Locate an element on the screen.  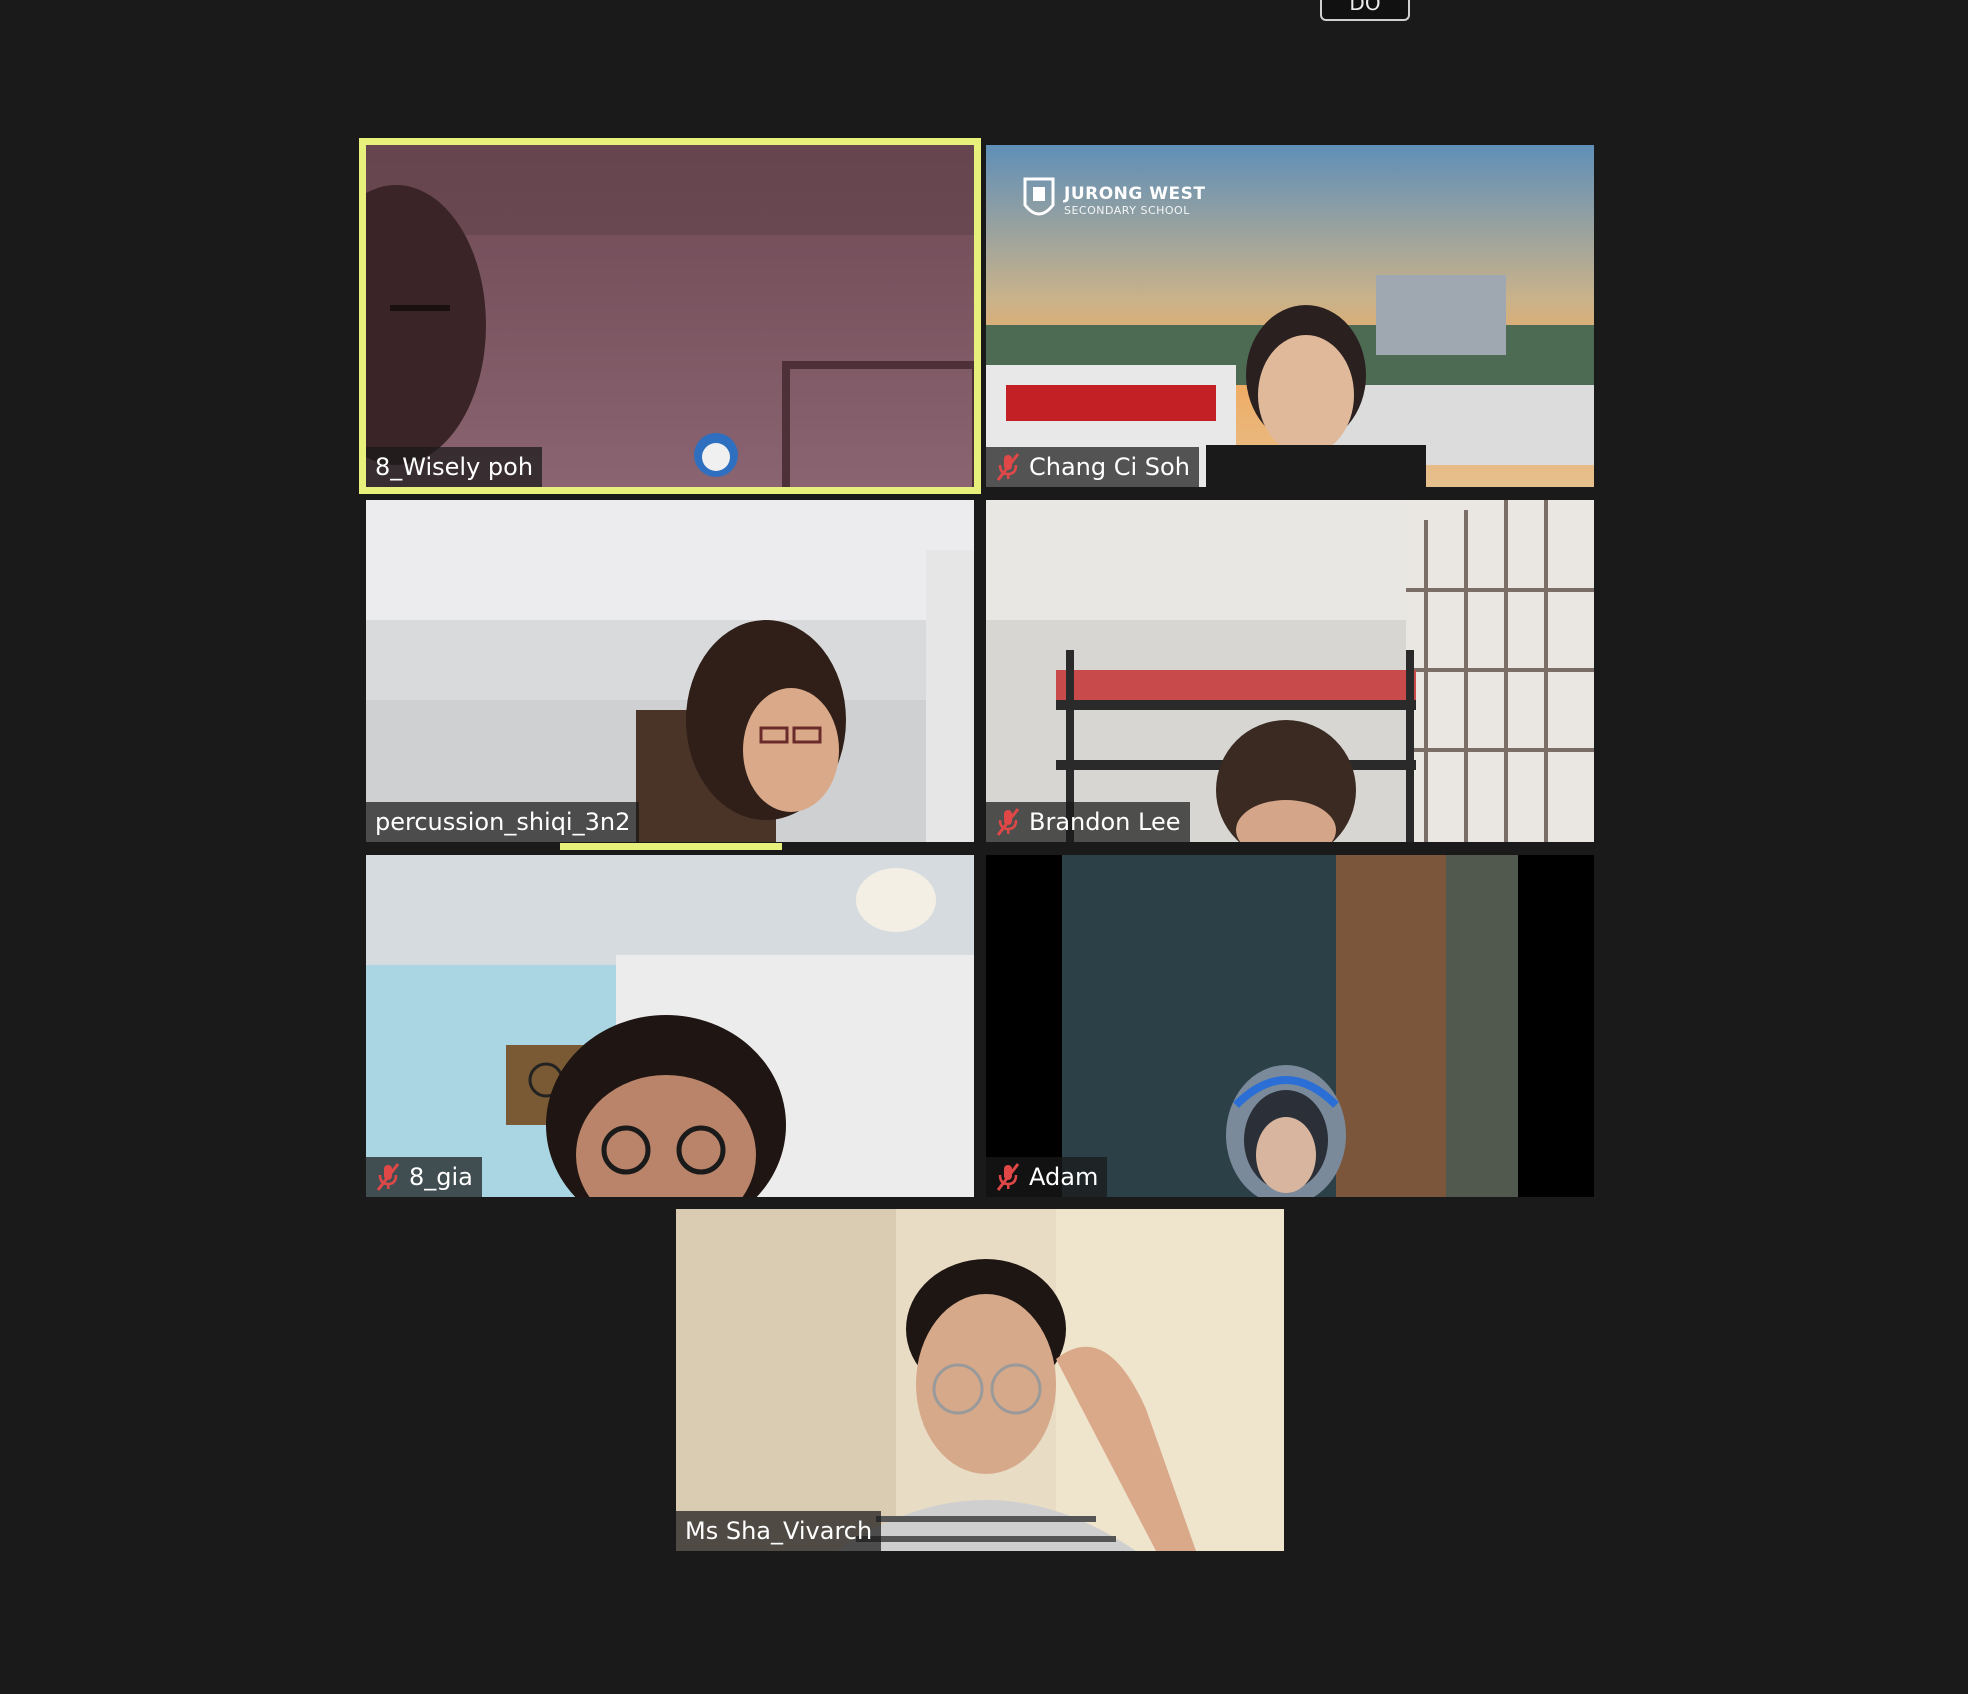
participant-name: 8_Wisely poh is located at coordinates (454, 467).